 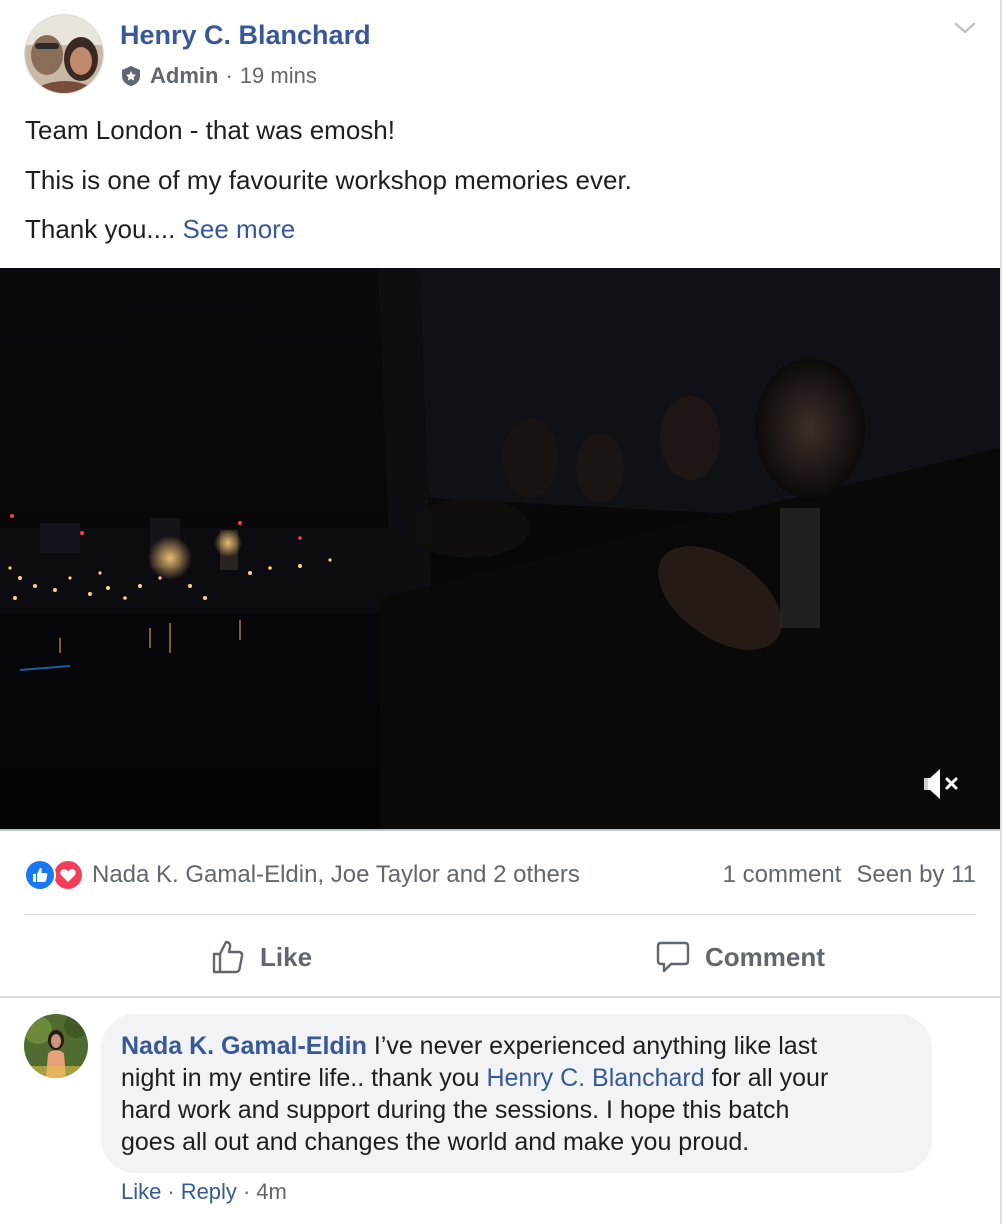 What do you see at coordinates (245, 35) in the screenshot?
I see `post-author-name: Henry C. Blanchard` at bounding box center [245, 35].